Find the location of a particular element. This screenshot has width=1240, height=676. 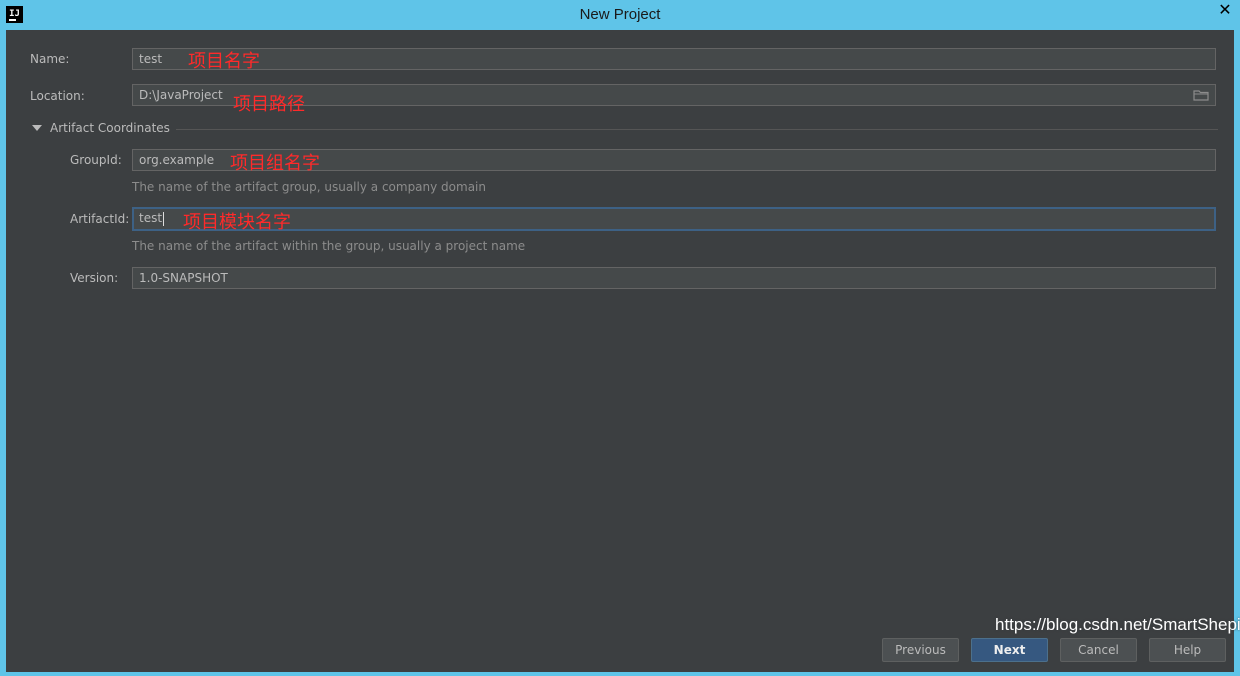

cancel-button: Cancel is located at coordinates (1098, 650).